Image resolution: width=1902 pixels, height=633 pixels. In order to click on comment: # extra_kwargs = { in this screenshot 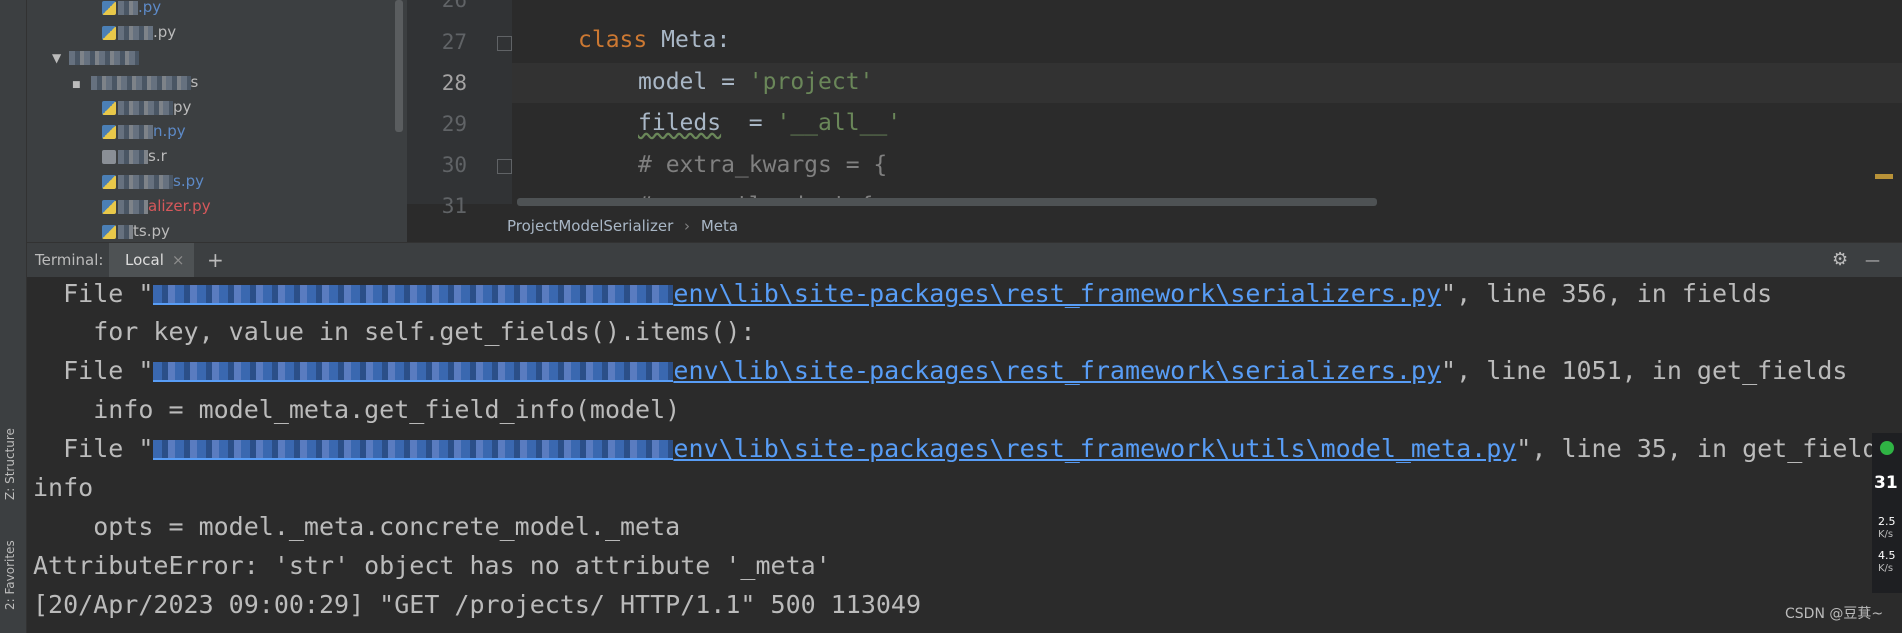, I will do `click(763, 165)`.